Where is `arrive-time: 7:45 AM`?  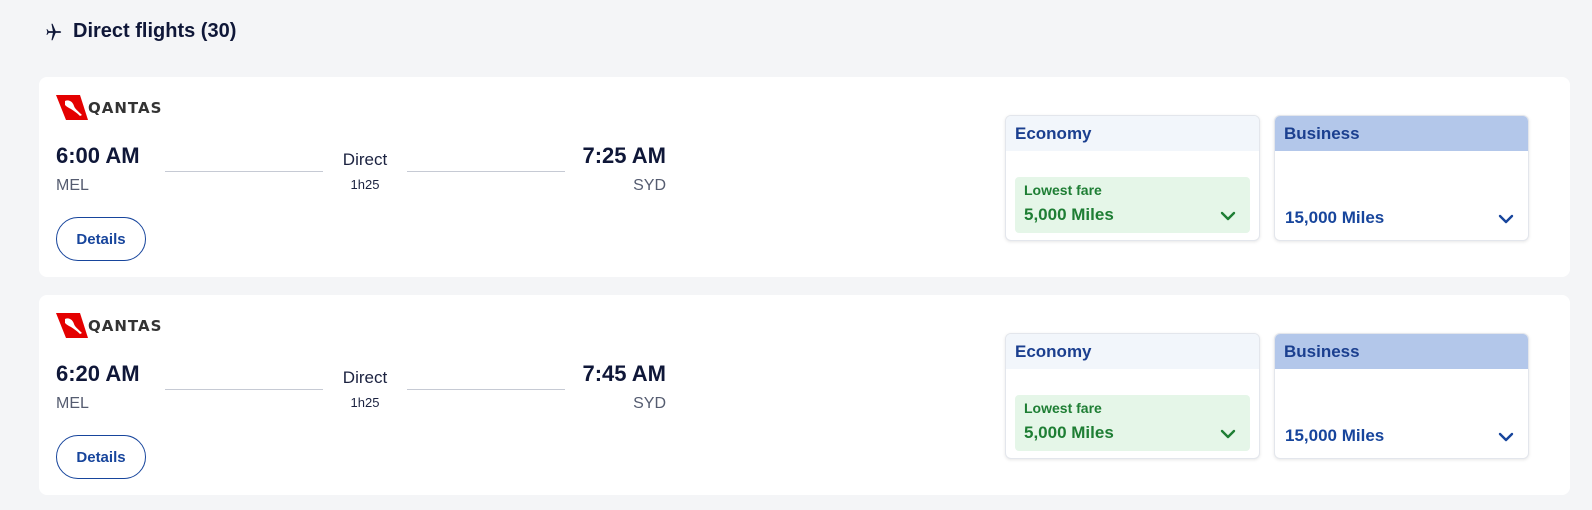
arrive-time: 7:45 AM is located at coordinates (624, 373).